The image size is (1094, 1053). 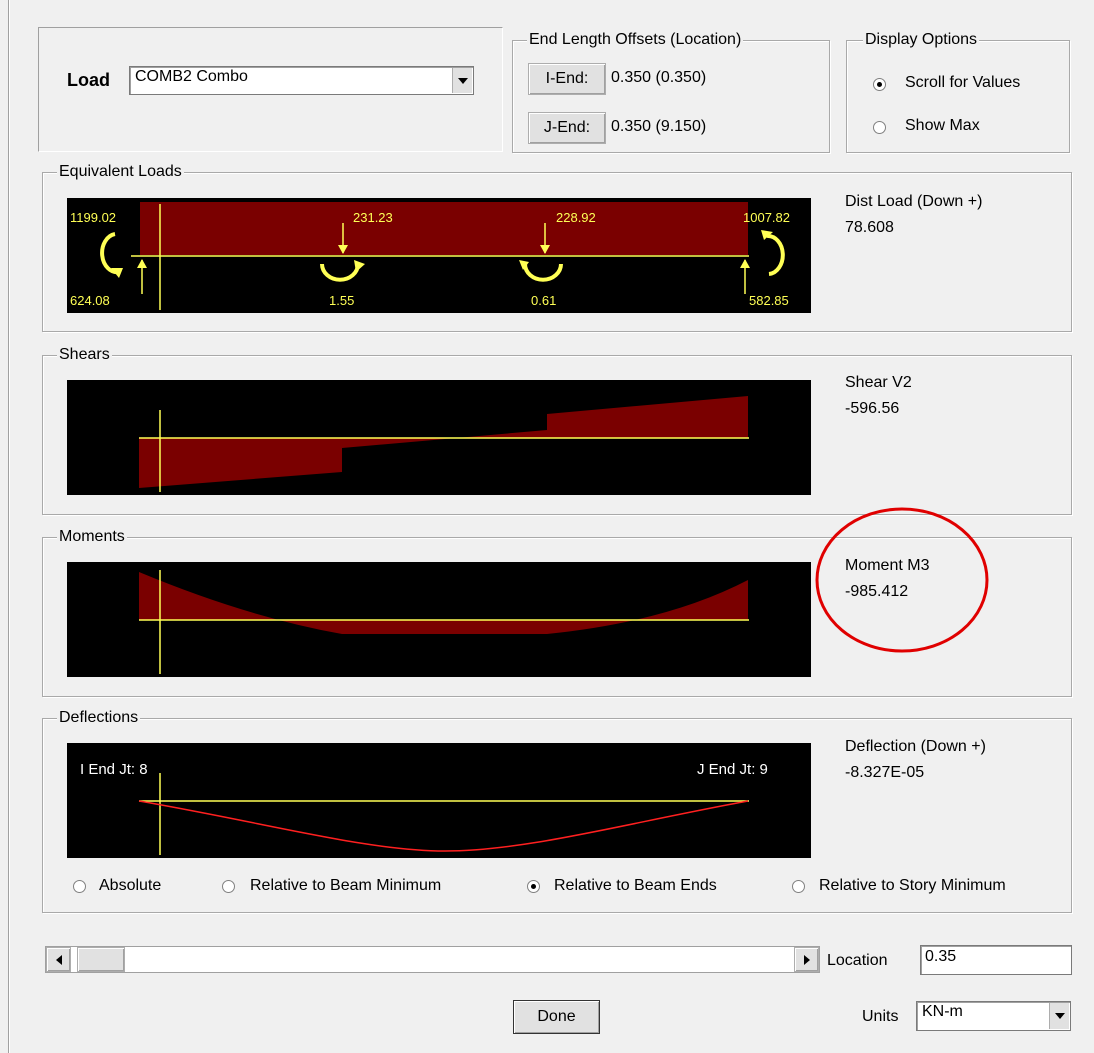 I want to click on load-label-mid2-bottom: 0.61, so click(x=544, y=300).